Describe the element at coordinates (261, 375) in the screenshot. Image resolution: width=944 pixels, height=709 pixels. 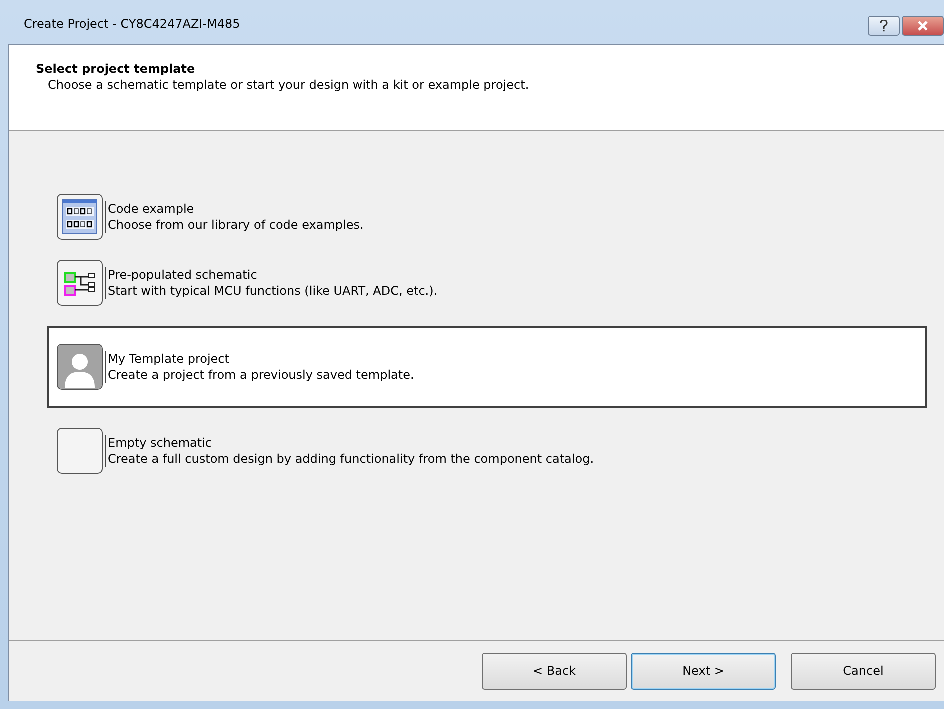
I see `option-description: Create a project from a previously saved template.` at that location.